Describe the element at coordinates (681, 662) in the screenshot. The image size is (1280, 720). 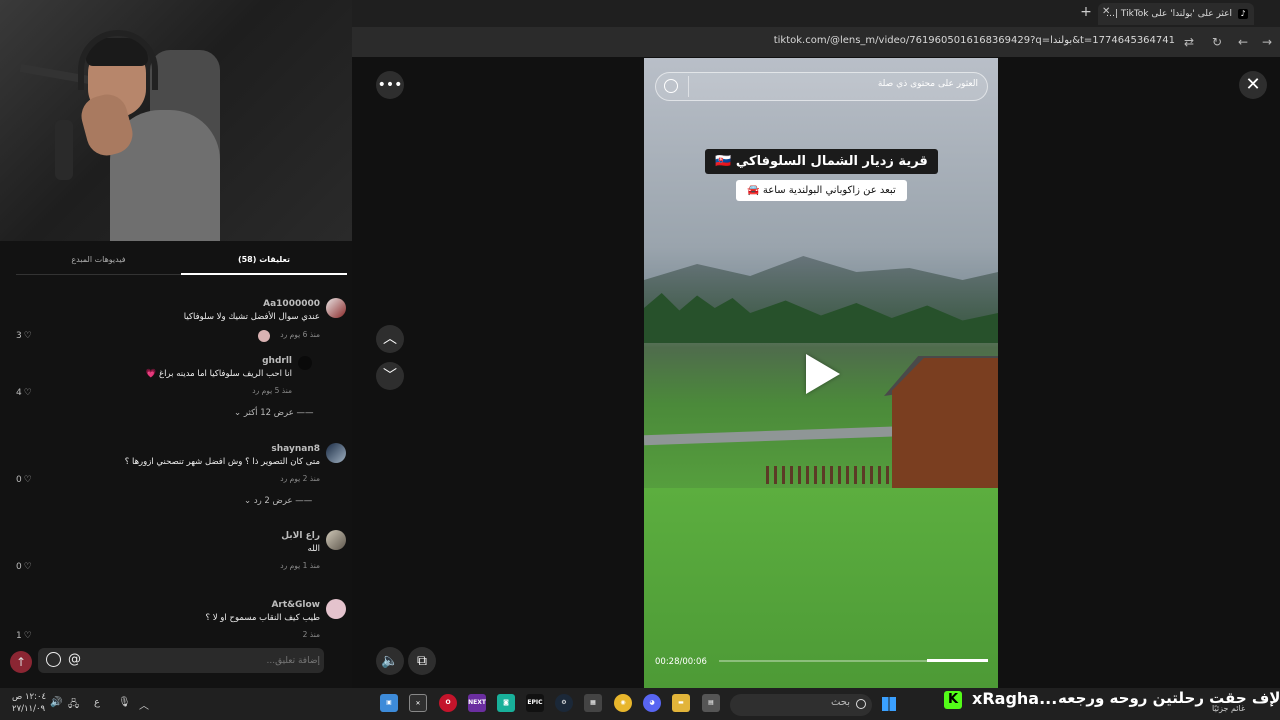
I see `video-time: 00:28/00:06` at that location.